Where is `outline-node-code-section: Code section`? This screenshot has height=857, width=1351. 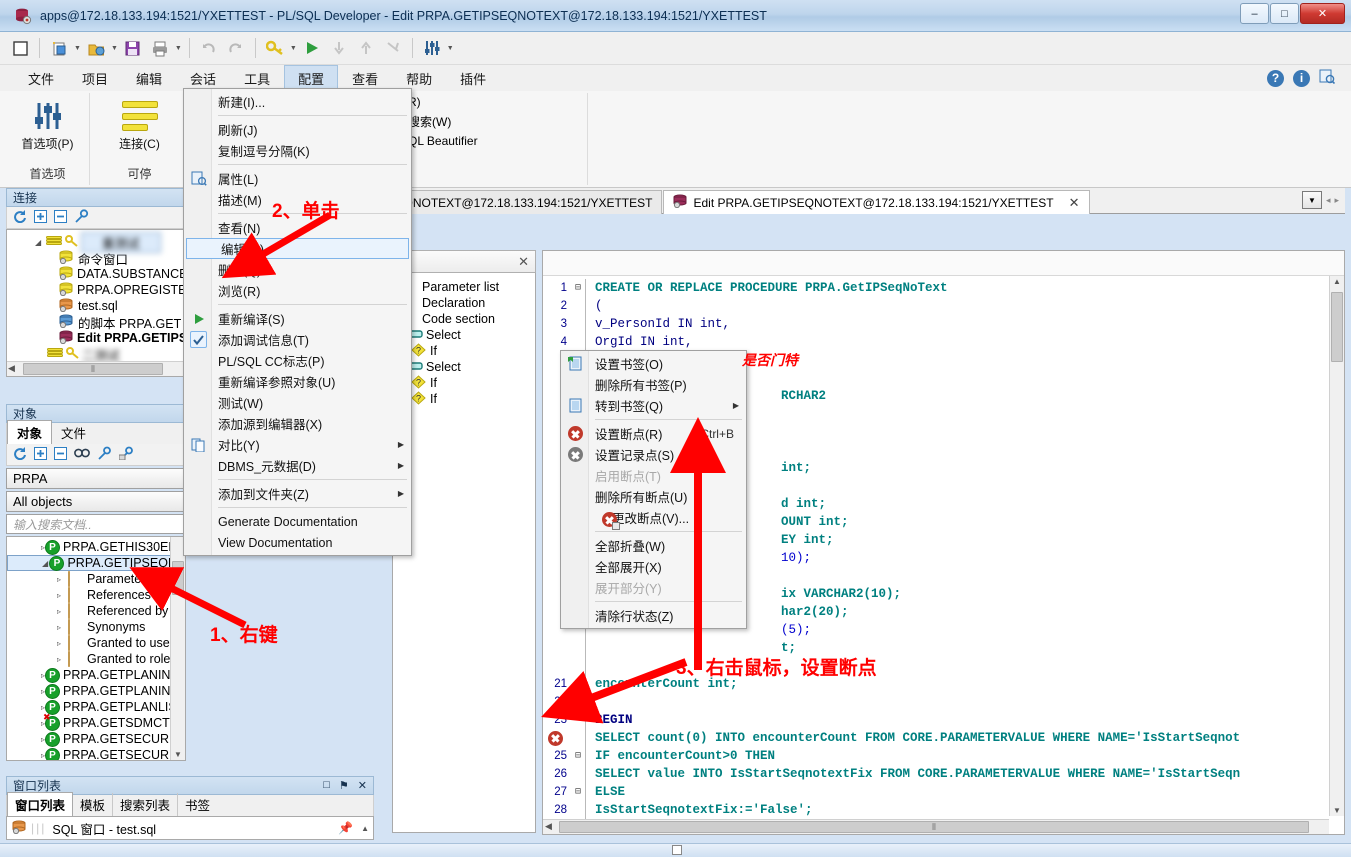
outline-node-code-section: Code section is located at coordinates (464, 319).